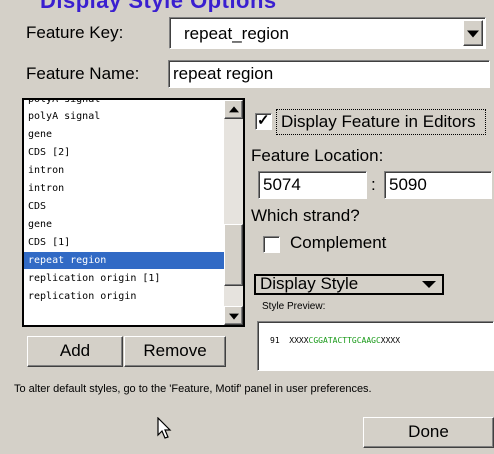 This screenshot has width=494, height=454. I want to click on add-button: Add, so click(75, 351).